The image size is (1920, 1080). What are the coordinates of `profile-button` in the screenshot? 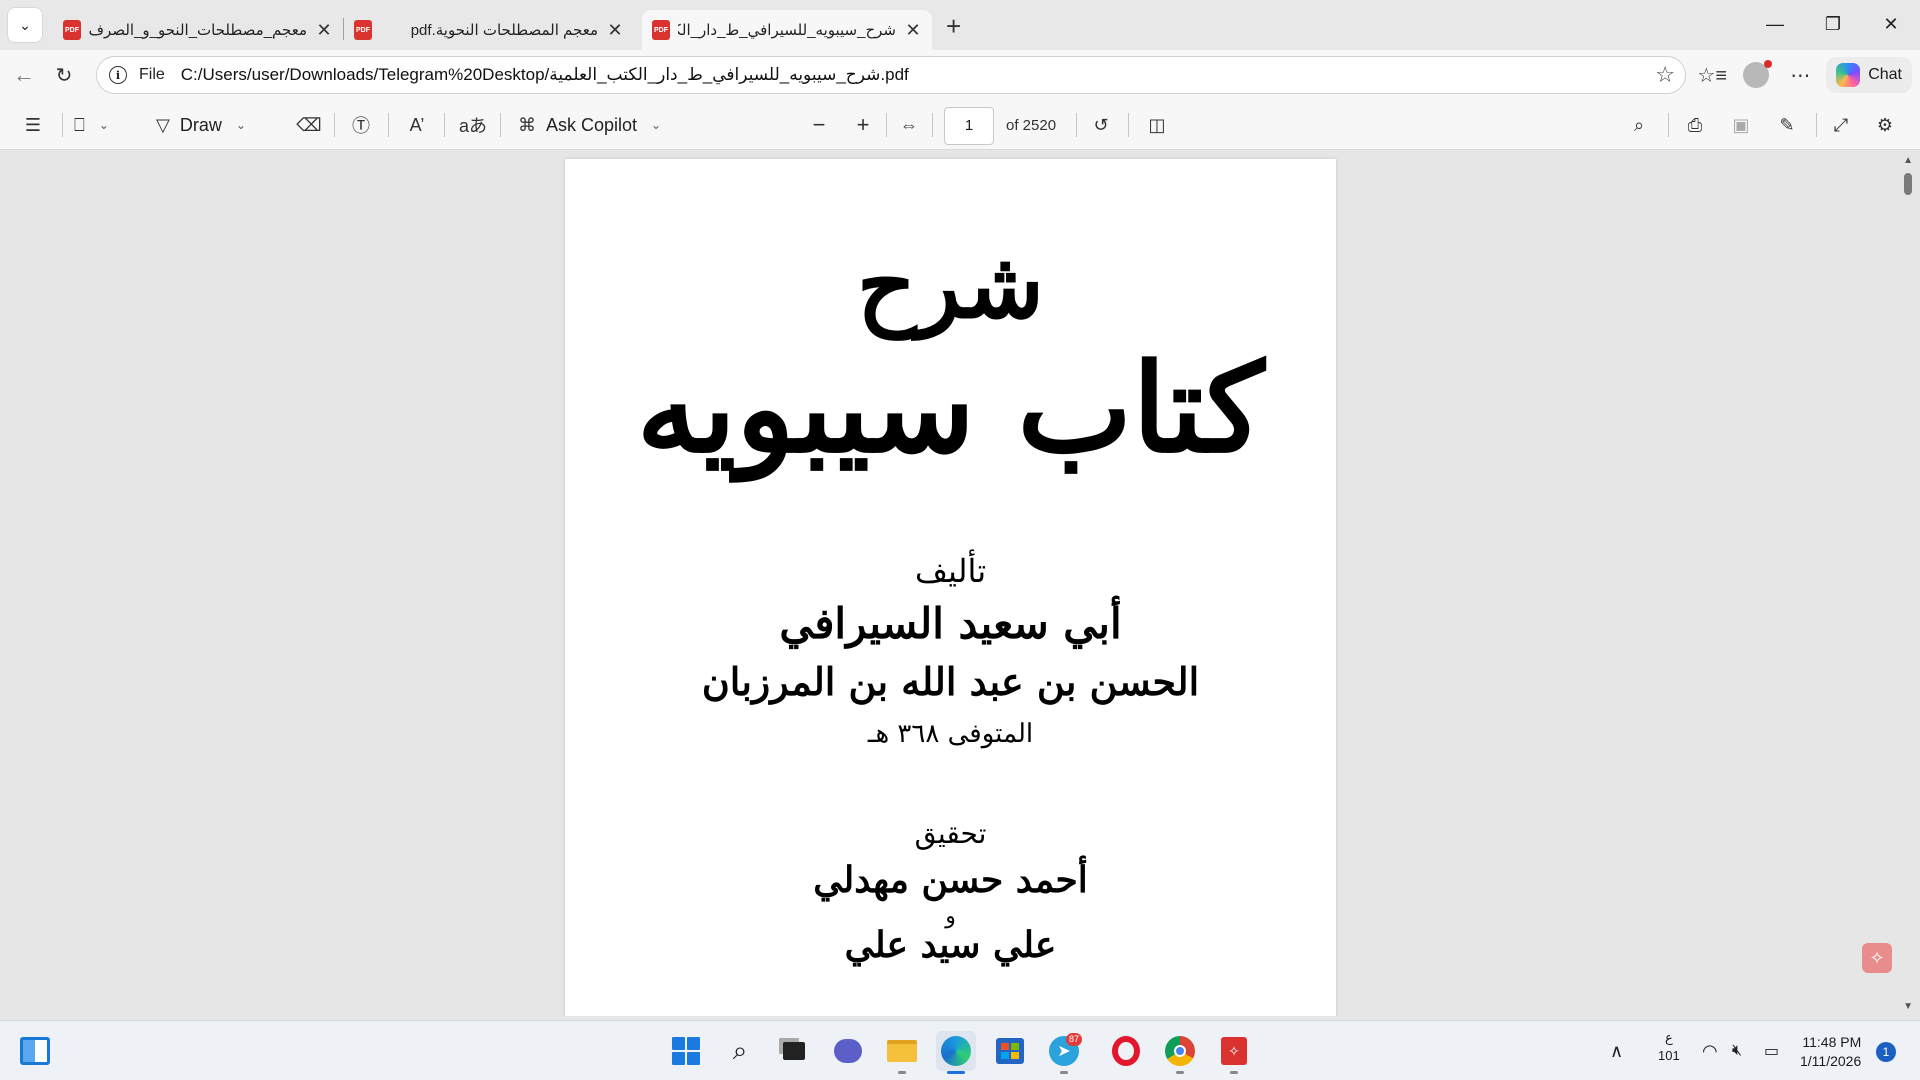 It's located at (1756, 75).